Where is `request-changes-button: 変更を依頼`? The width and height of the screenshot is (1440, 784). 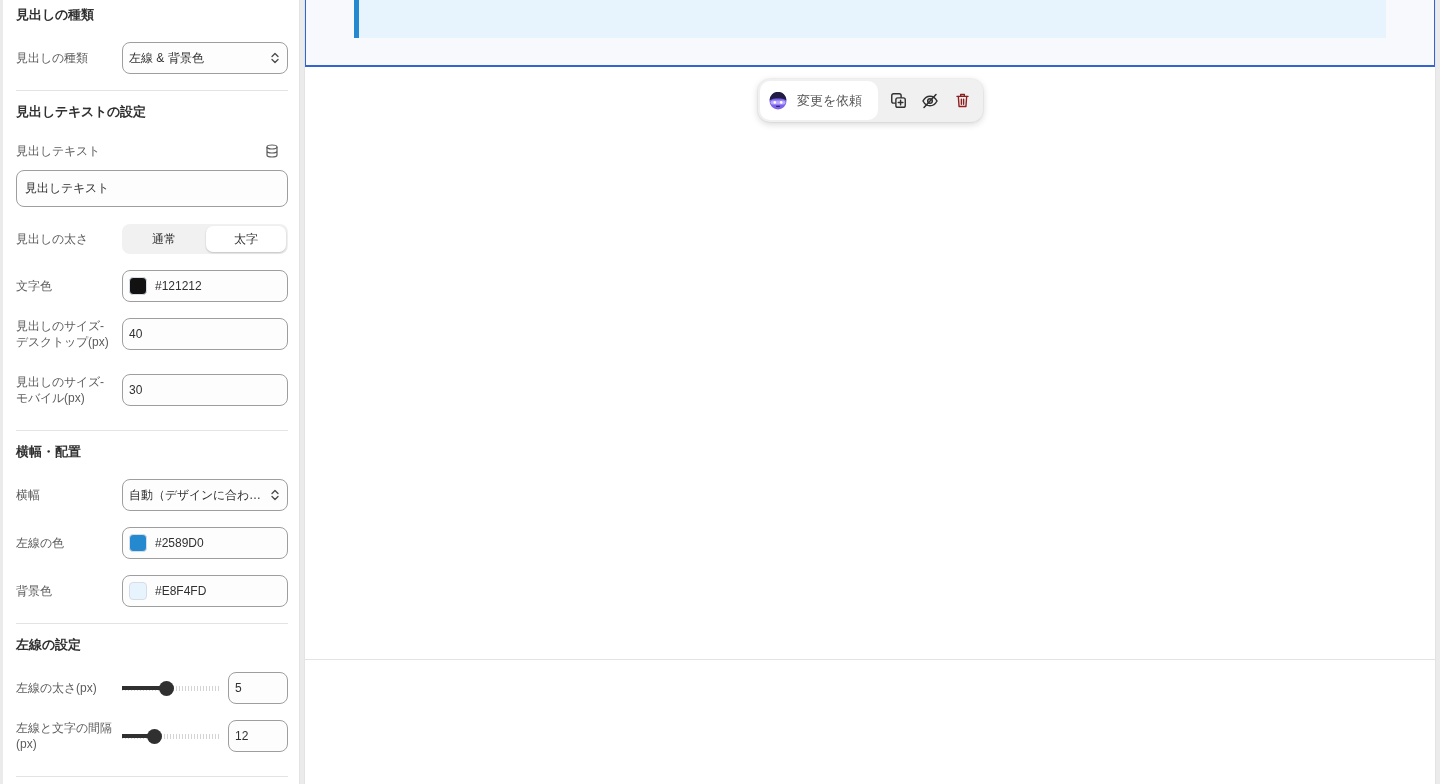
request-changes-button: 変更を依頼 is located at coordinates (819, 100).